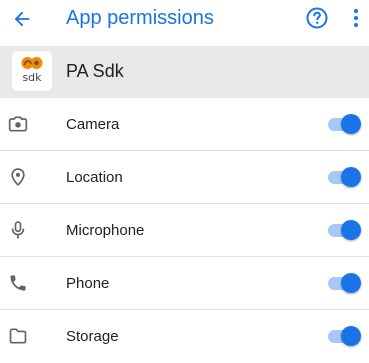 The height and width of the screenshot is (363, 369). Describe the element at coordinates (95, 71) in the screenshot. I see `app-name: PA Sdk` at that location.